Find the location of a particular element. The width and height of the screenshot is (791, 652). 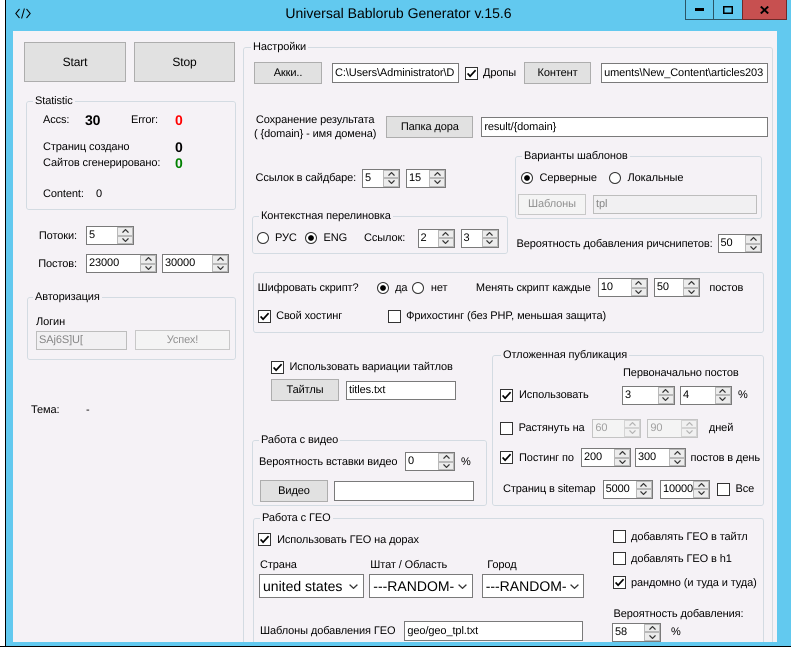

video-button: Видео is located at coordinates (294, 491).